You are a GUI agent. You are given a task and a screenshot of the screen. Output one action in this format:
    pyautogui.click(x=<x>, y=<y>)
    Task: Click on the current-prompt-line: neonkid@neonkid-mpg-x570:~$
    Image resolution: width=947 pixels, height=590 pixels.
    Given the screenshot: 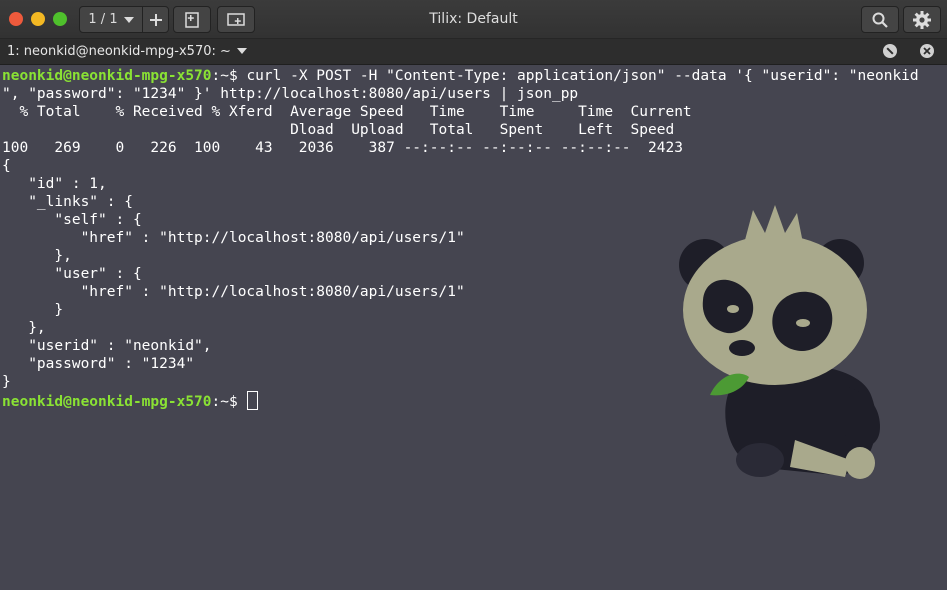 What is the action you would take?
    pyautogui.click(x=474, y=400)
    